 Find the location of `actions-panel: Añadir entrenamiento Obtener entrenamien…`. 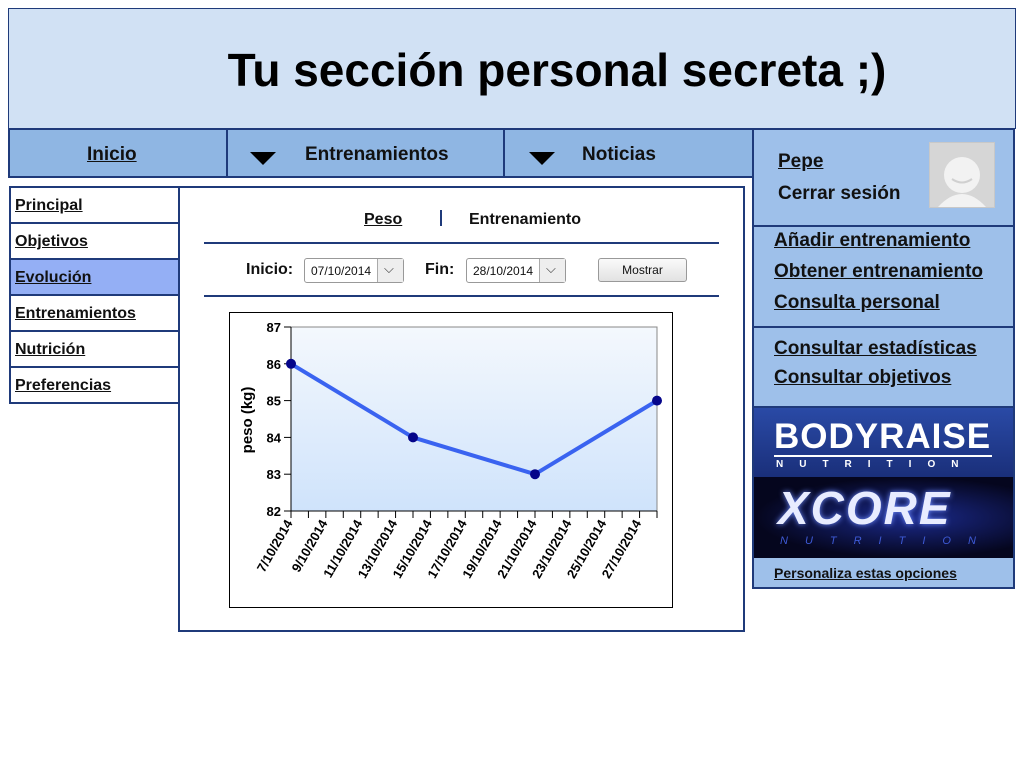

actions-panel: Añadir entrenamiento Obtener entrenamien… is located at coordinates (883, 277).